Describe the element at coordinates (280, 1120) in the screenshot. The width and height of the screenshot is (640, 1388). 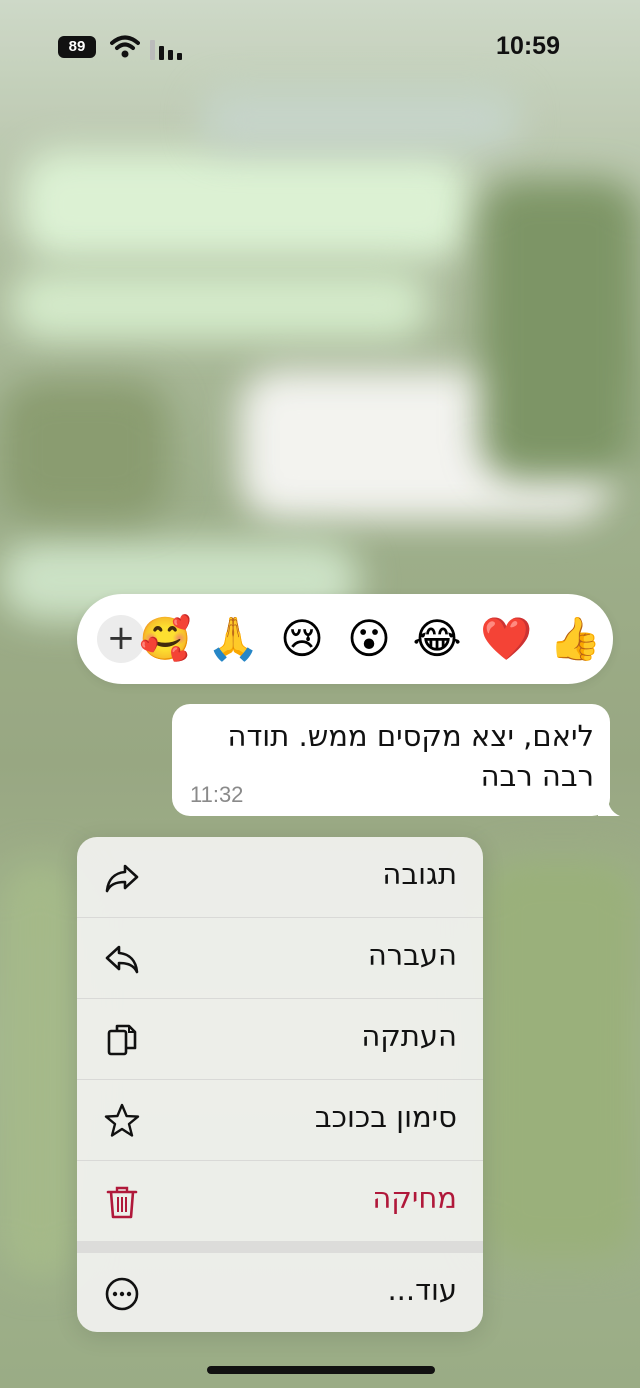
I see `menu-item-star: סימון בכוכב` at that location.